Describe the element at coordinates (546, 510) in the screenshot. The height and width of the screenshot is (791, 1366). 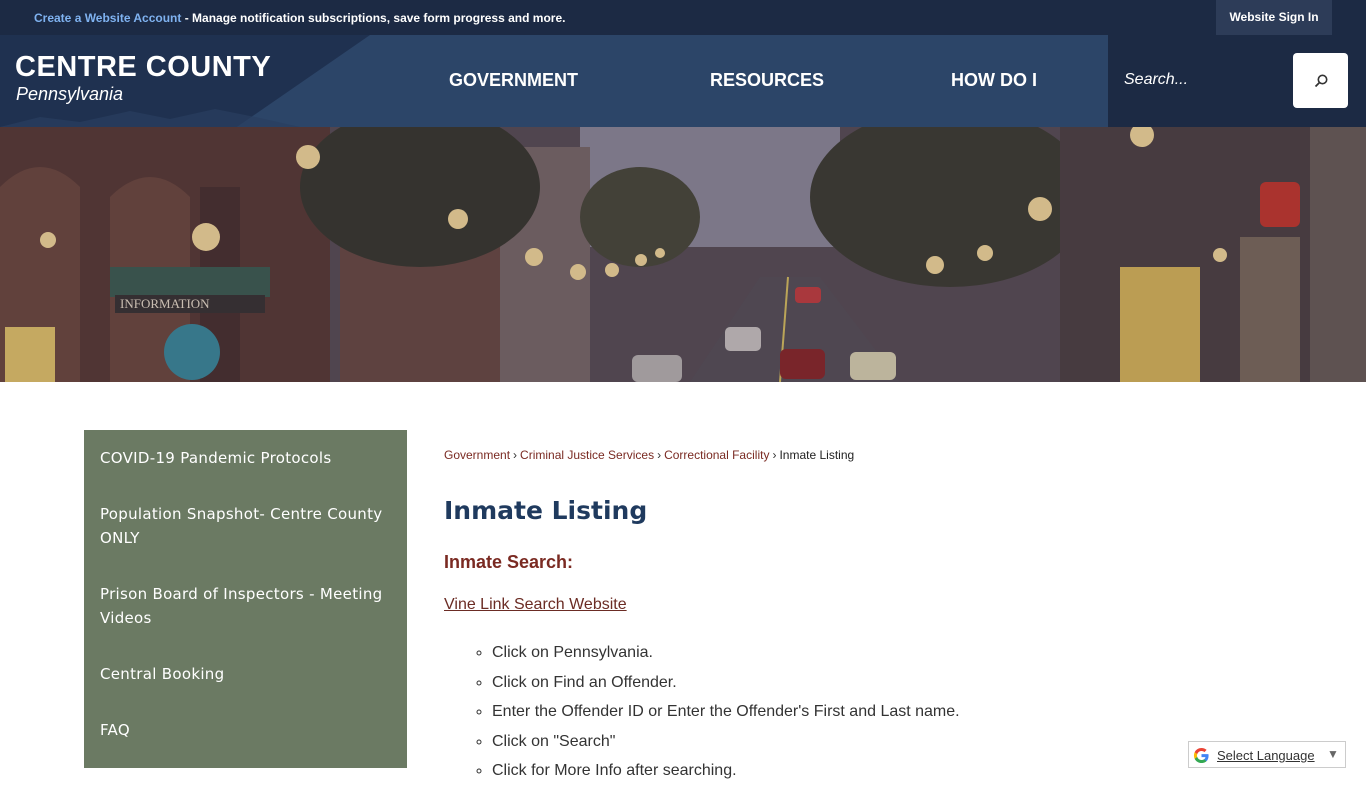
I see `page-title: Inmate Listing` at that location.